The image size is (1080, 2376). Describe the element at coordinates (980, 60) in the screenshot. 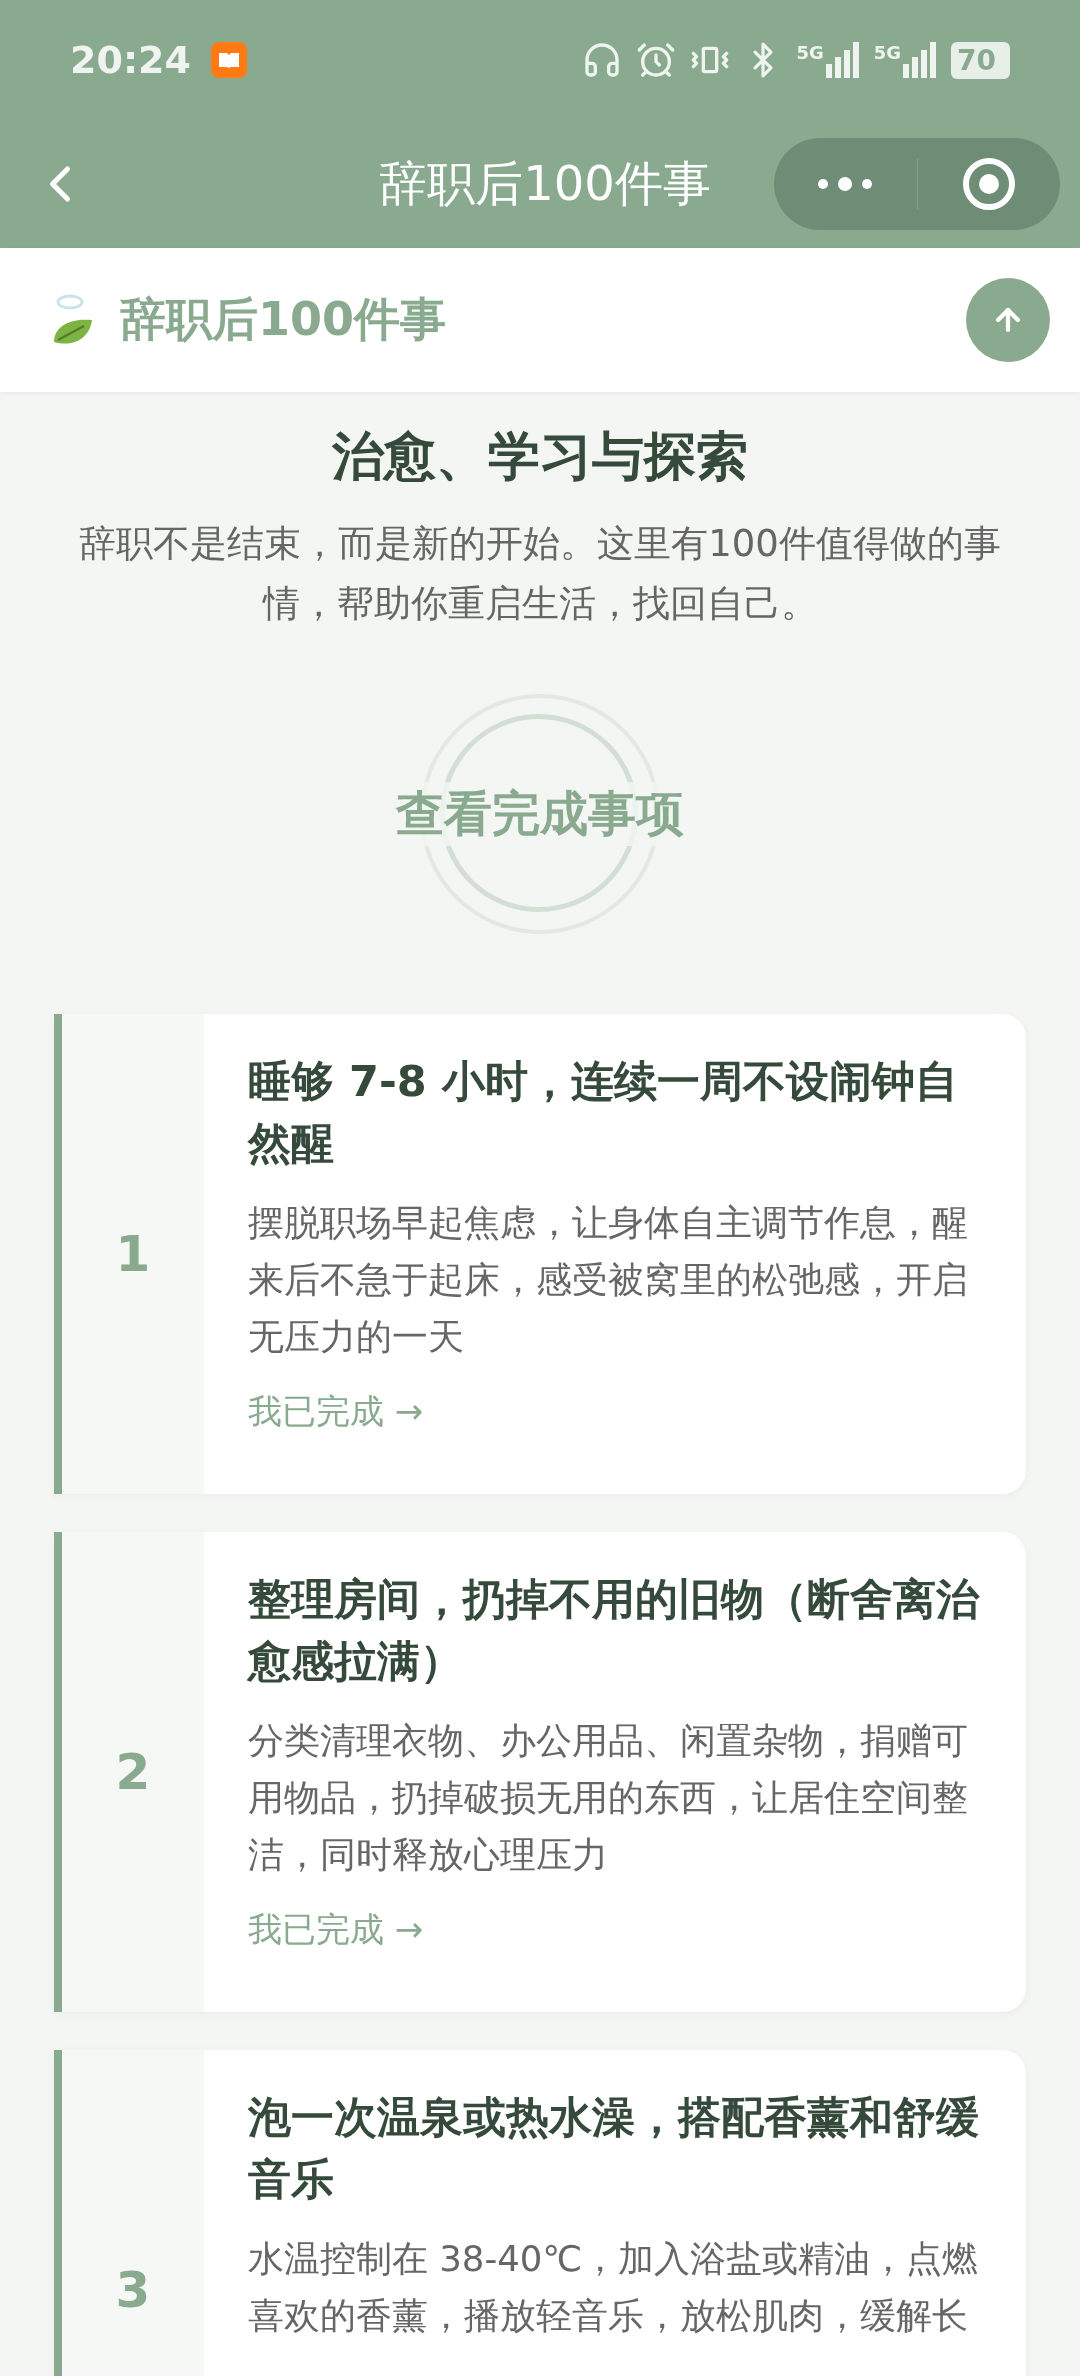

I see `battery-level: 70` at that location.